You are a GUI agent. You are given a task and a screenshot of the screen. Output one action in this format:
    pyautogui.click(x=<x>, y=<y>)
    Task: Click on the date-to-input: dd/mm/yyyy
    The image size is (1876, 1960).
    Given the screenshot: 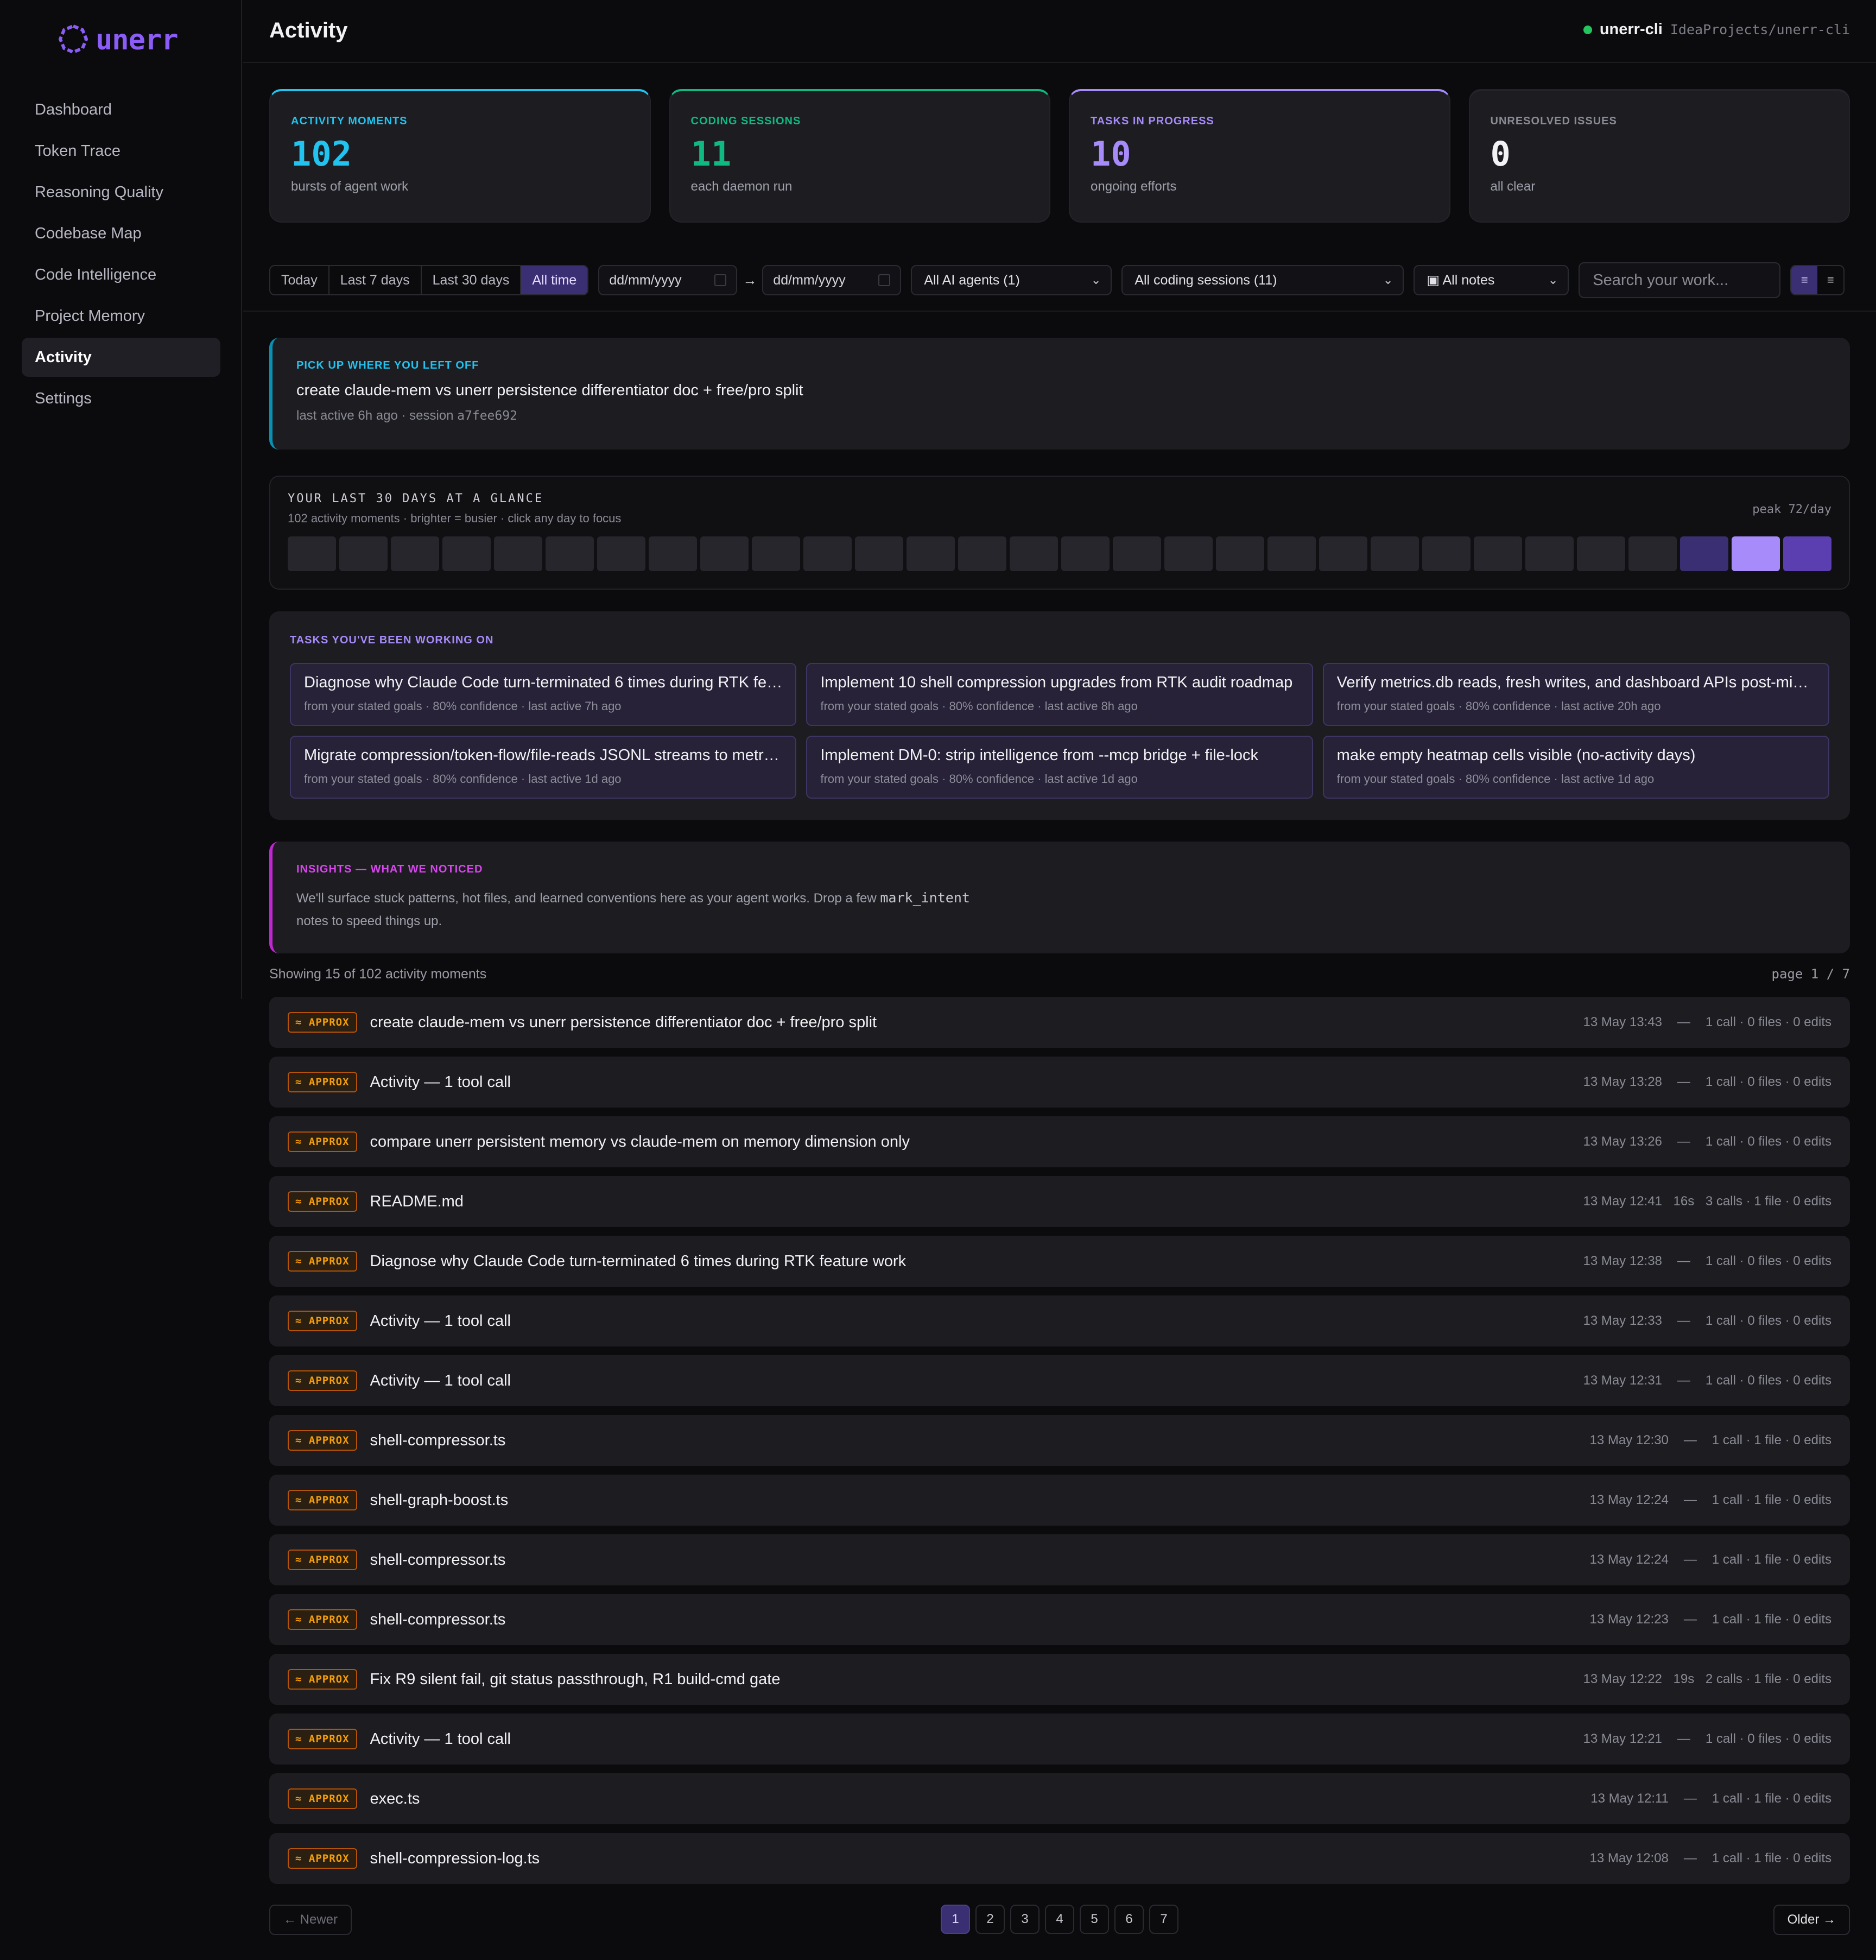 What is the action you would take?
    pyautogui.click(x=832, y=280)
    